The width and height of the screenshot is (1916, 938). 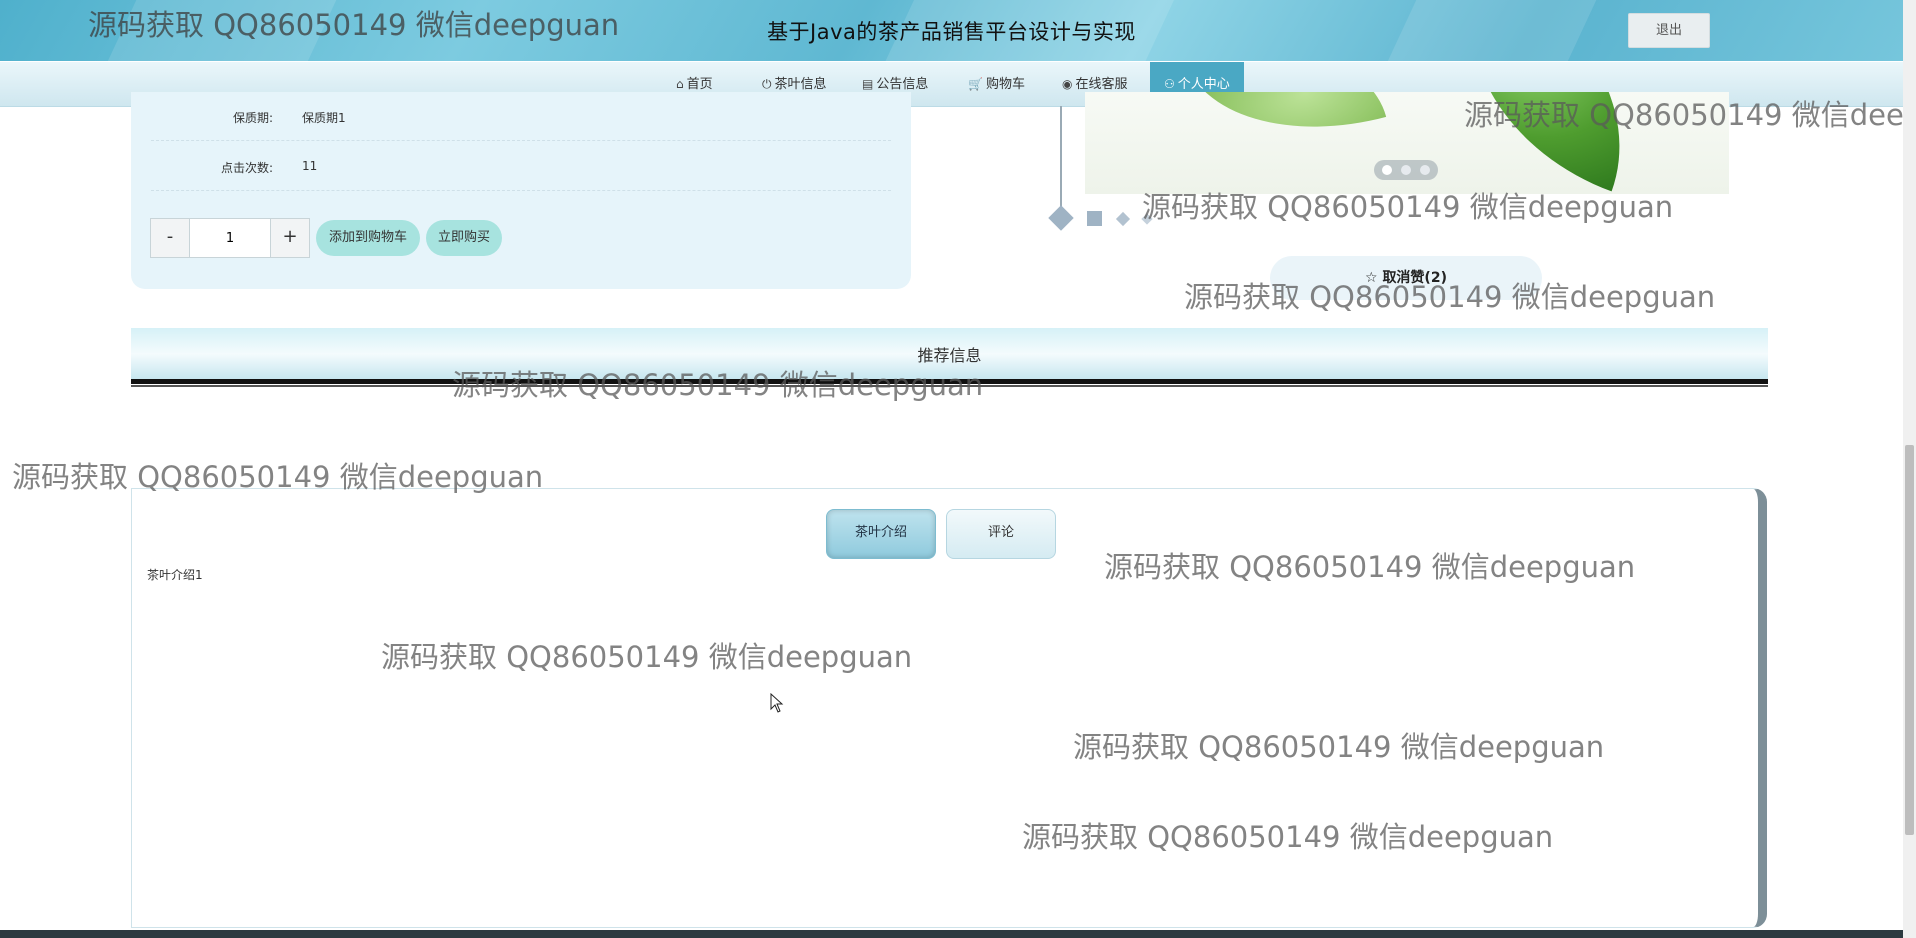 I want to click on product-detail-card: 保质期: 保质期1 点击次数: 11 - + 添加到购物车 立即购买, so click(x=521, y=190).